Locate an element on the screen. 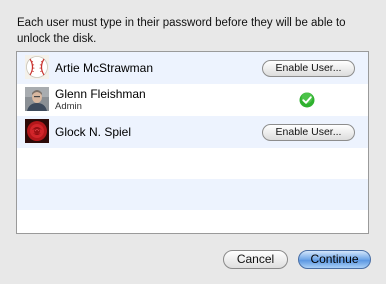 The height and width of the screenshot is (284, 386). user-row-glenn: Glenn Fleishman Admin is located at coordinates (192, 100).